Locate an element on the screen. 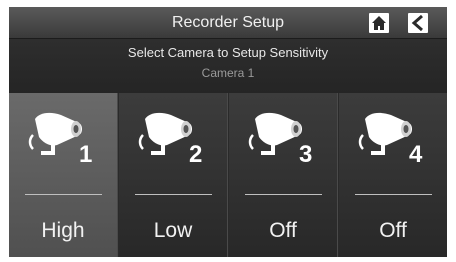 This screenshot has height=262, width=456. back-button is located at coordinates (418, 23).